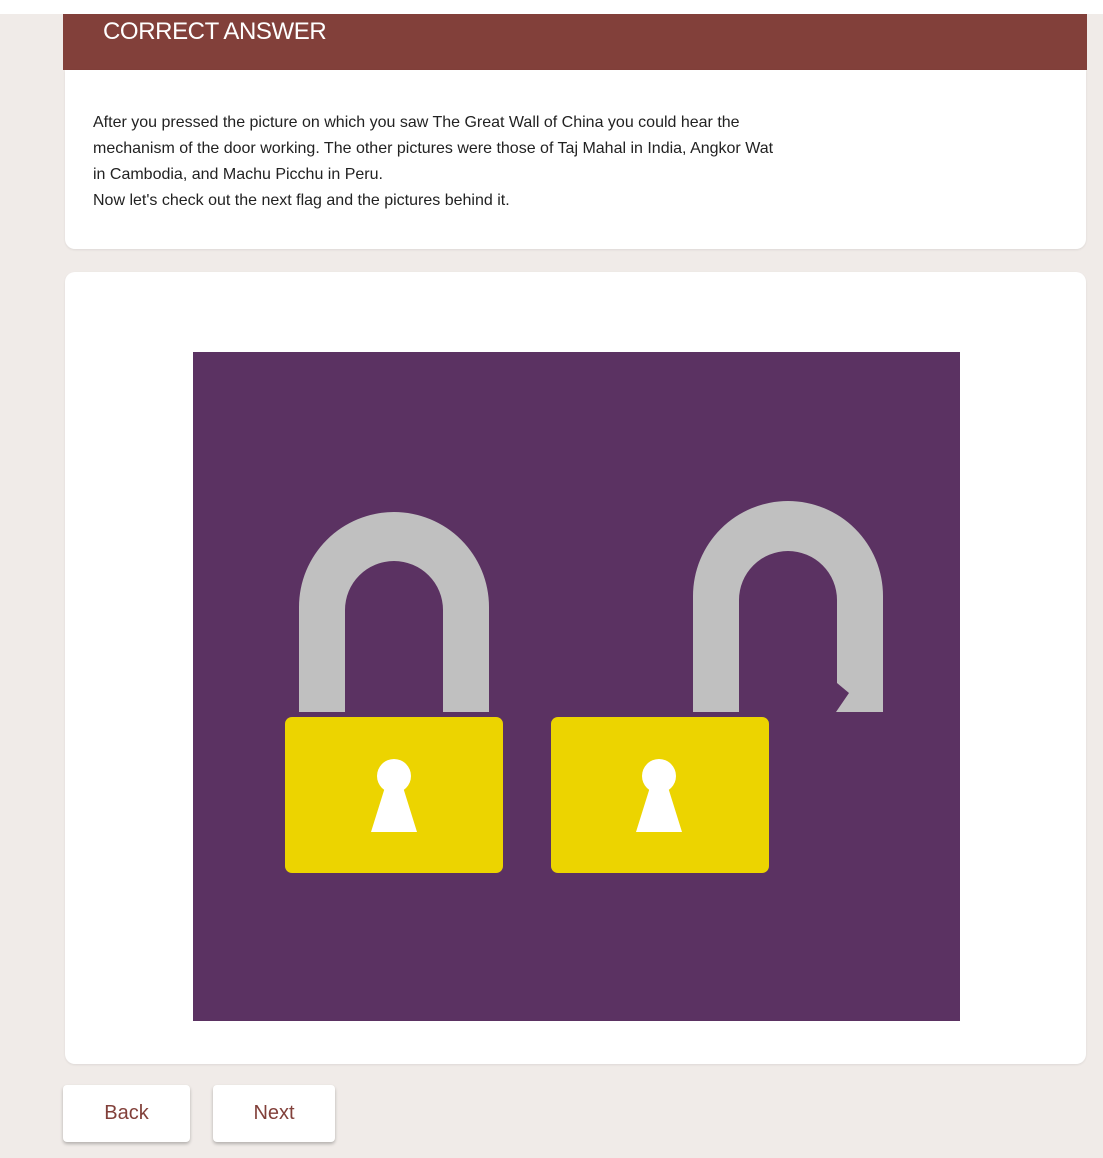 This screenshot has width=1103, height=1158. What do you see at coordinates (215, 31) in the screenshot?
I see `page-title: CORRECT ANSWER` at bounding box center [215, 31].